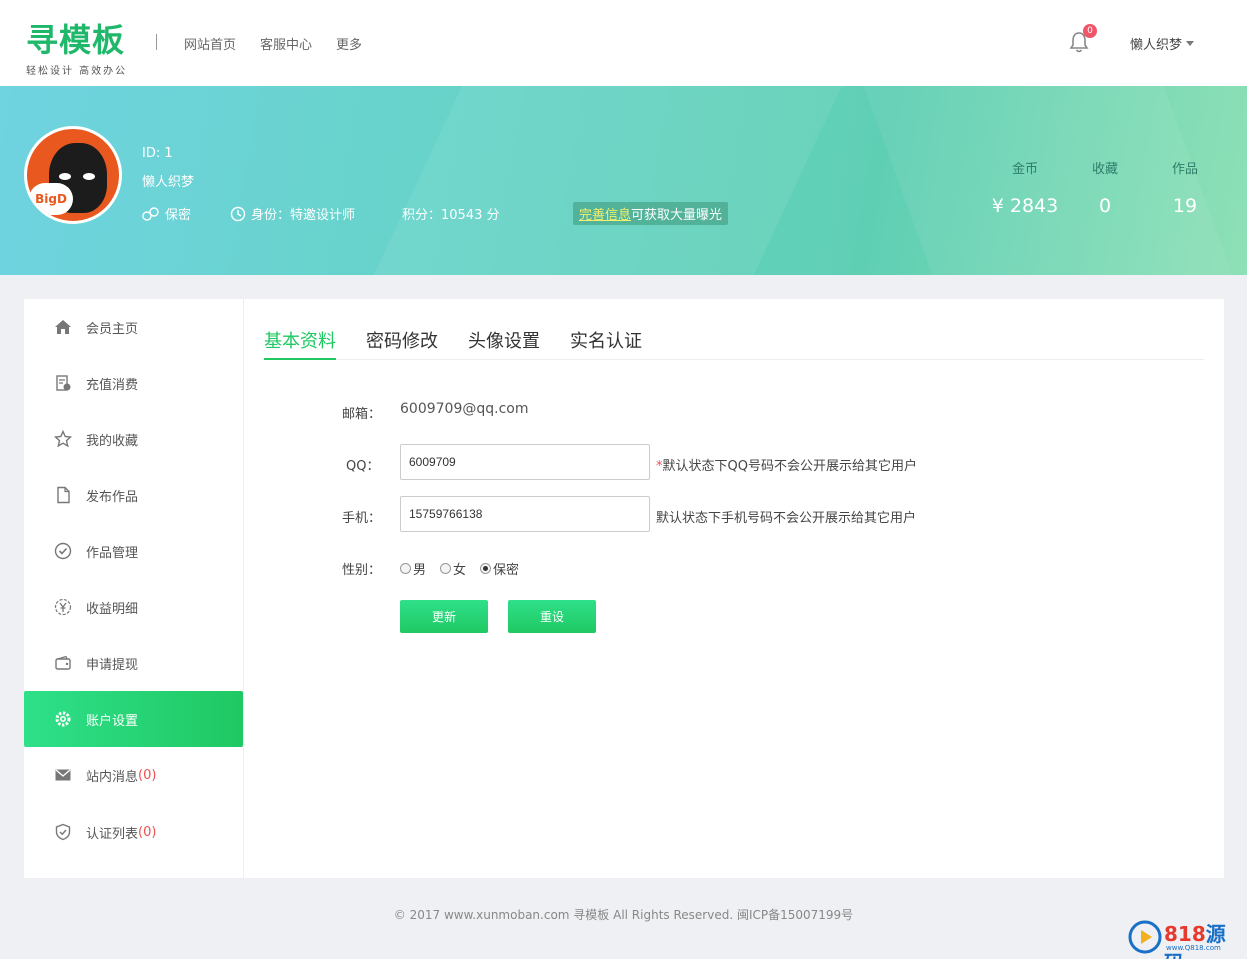 The width and height of the screenshot is (1247, 959). Describe the element at coordinates (63, 551) in the screenshot. I see `check-circle-icon` at that location.